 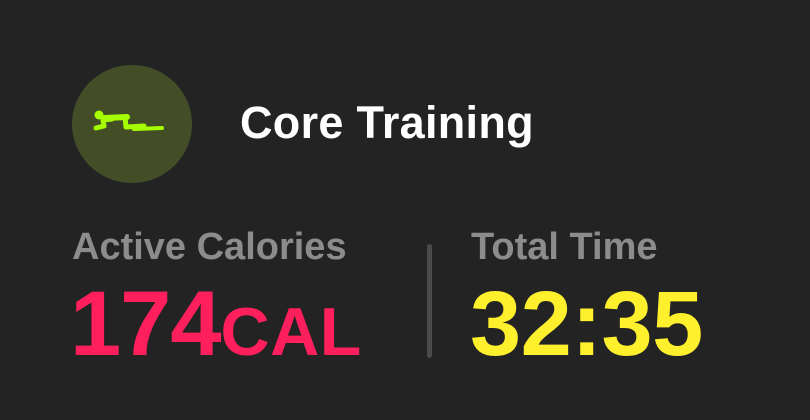 I want to click on total-time-label: Total Time, so click(x=564, y=247).